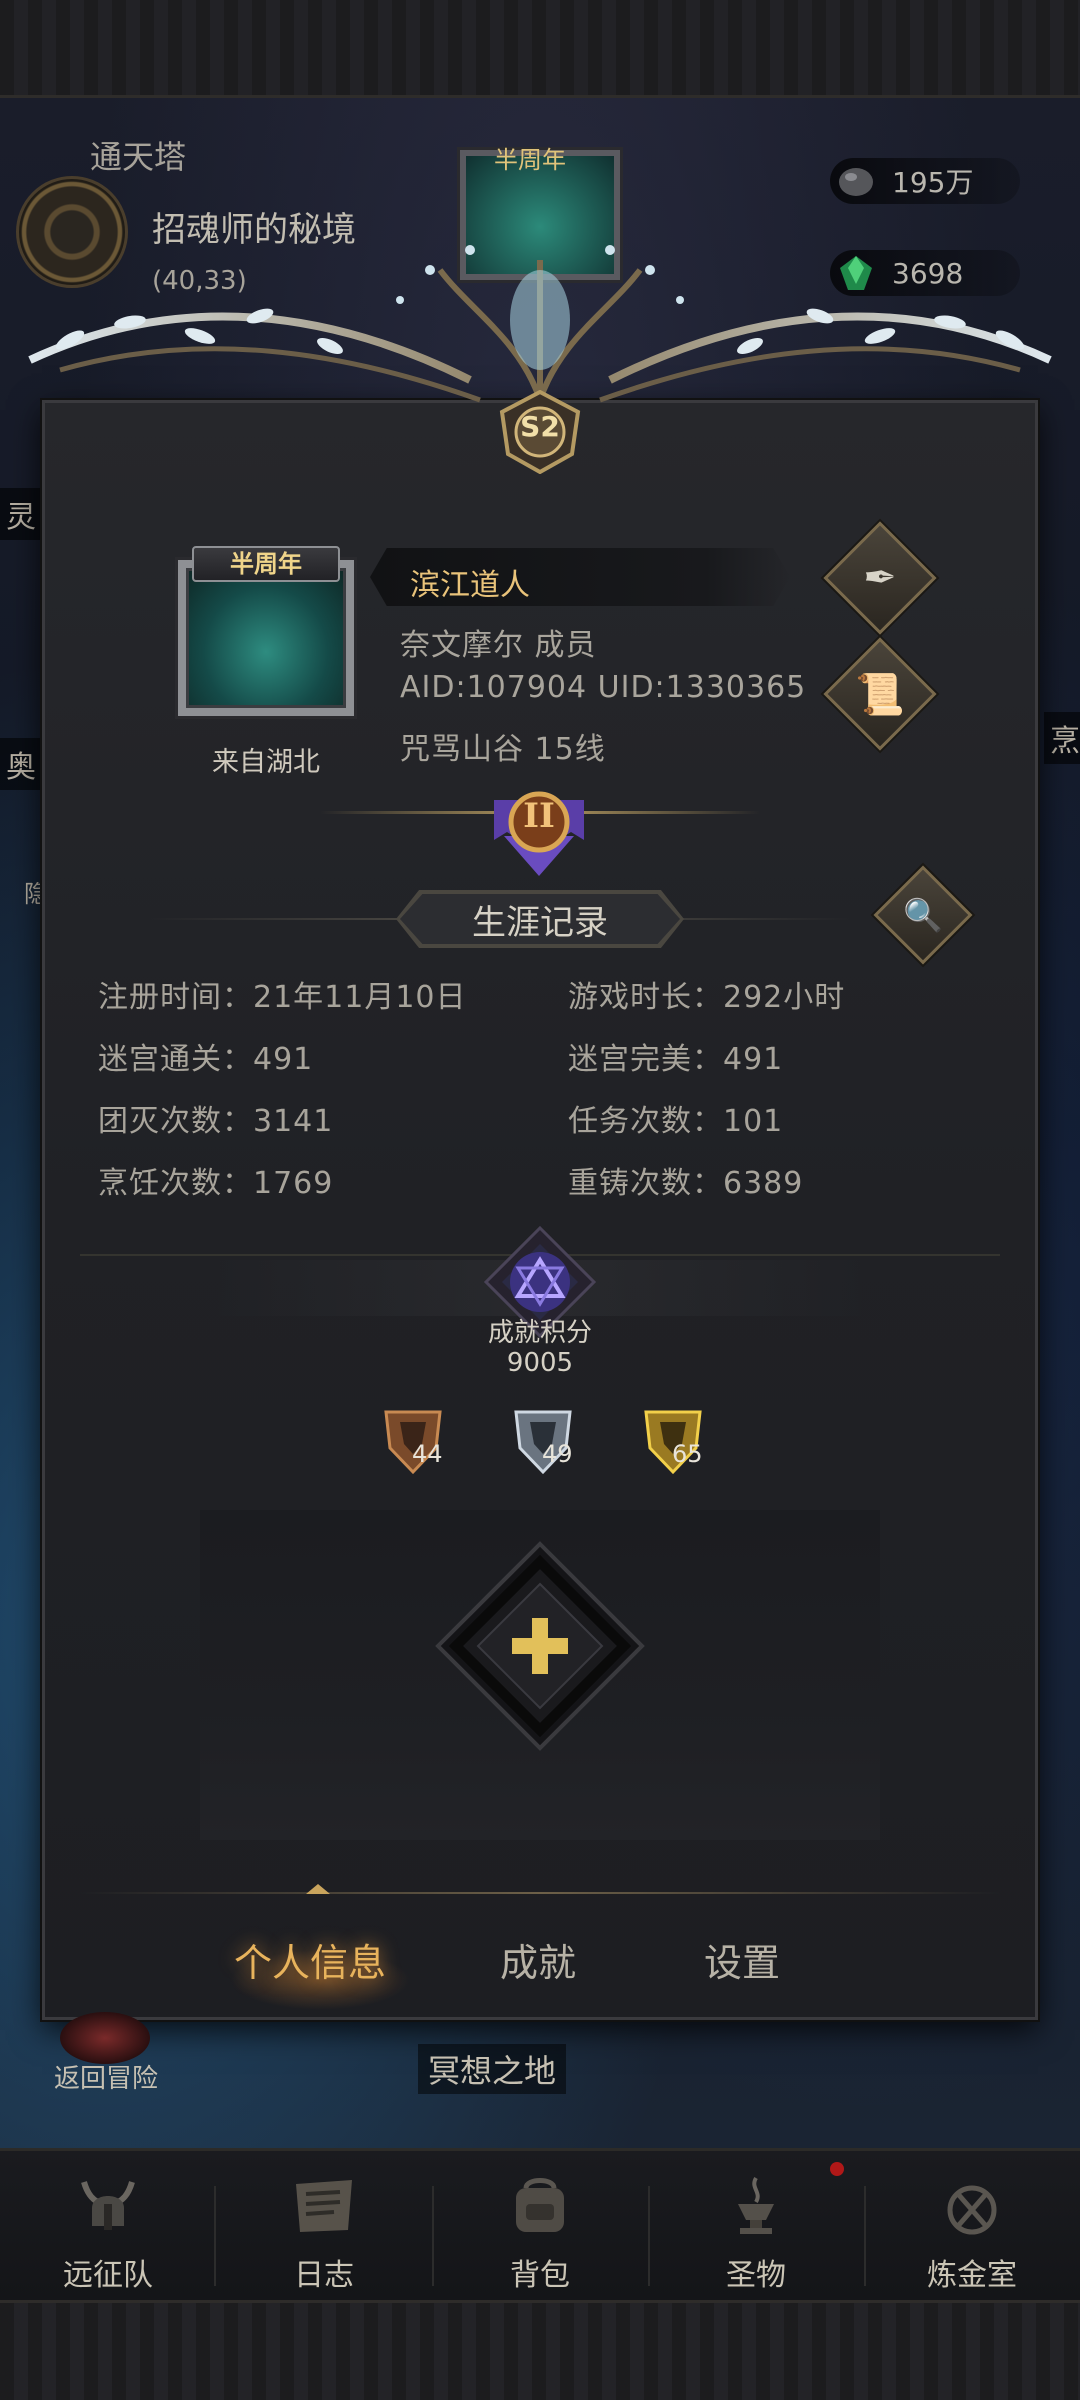 The width and height of the screenshot is (1080, 2400). What do you see at coordinates (676, 1059) in the screenshot?
I see `stat-maze-perfect: 迷宫完美：491` at bounding box center [676, 1059].